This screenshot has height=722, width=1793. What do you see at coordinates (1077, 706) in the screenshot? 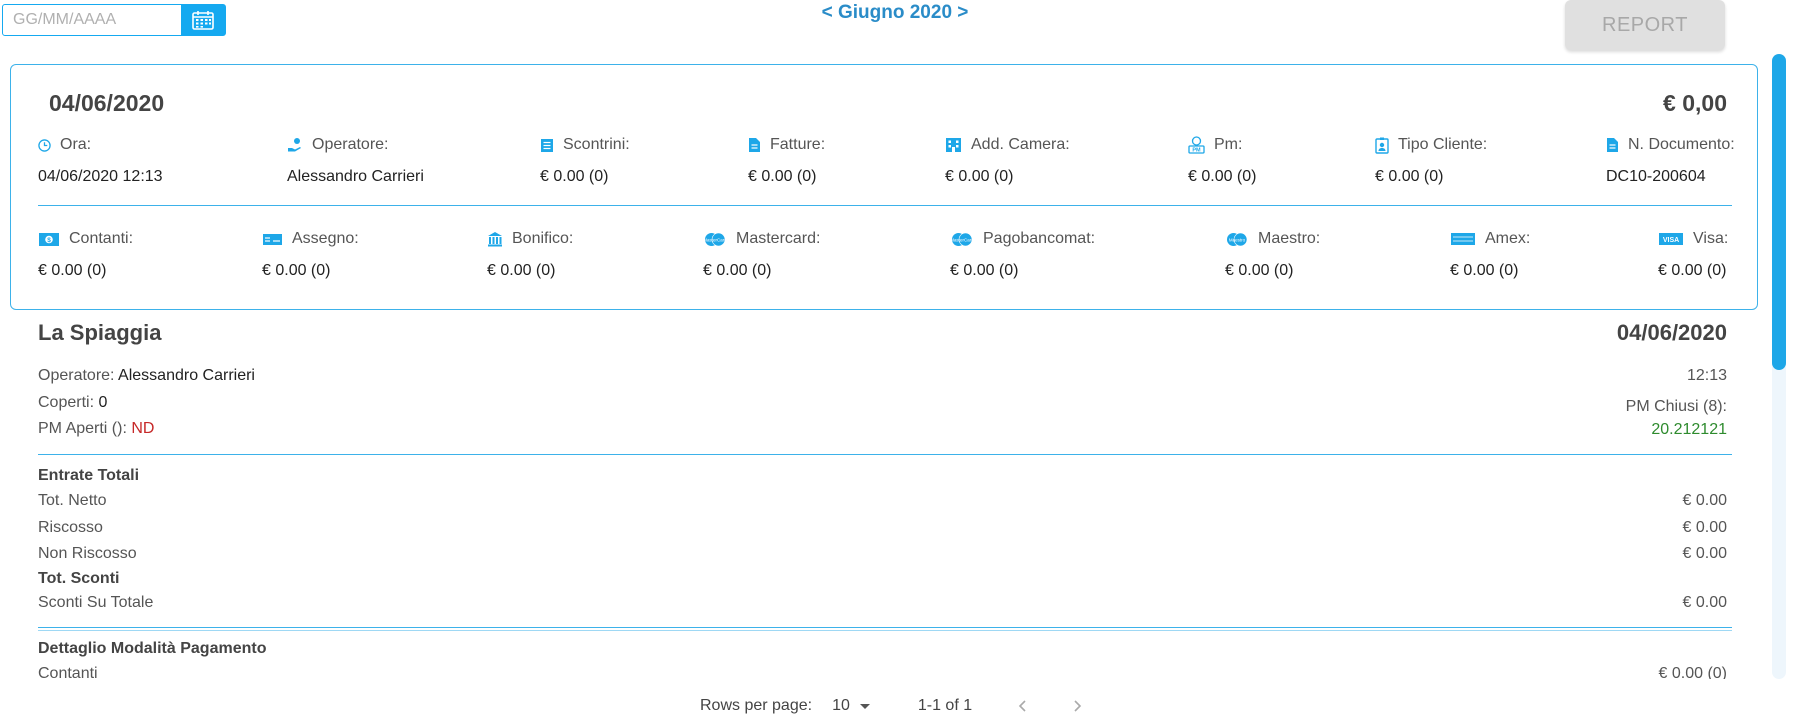
I see `chevron-right-icon` at bounding box center [1077, 706].